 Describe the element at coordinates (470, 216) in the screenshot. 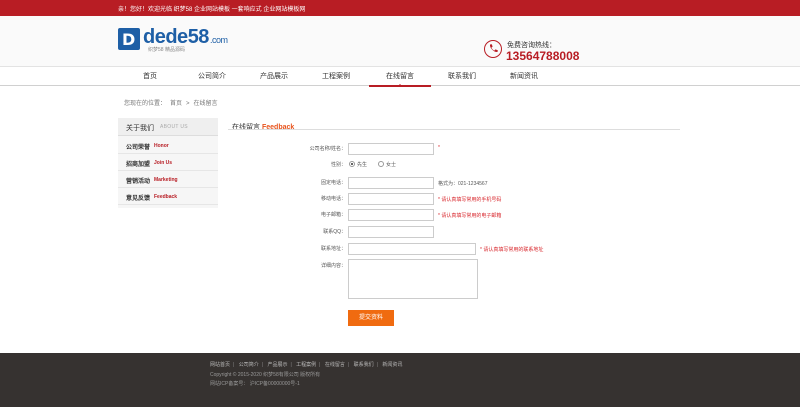

I see `email-hint: * 请认真填写常用的电子邮箱` at that location.